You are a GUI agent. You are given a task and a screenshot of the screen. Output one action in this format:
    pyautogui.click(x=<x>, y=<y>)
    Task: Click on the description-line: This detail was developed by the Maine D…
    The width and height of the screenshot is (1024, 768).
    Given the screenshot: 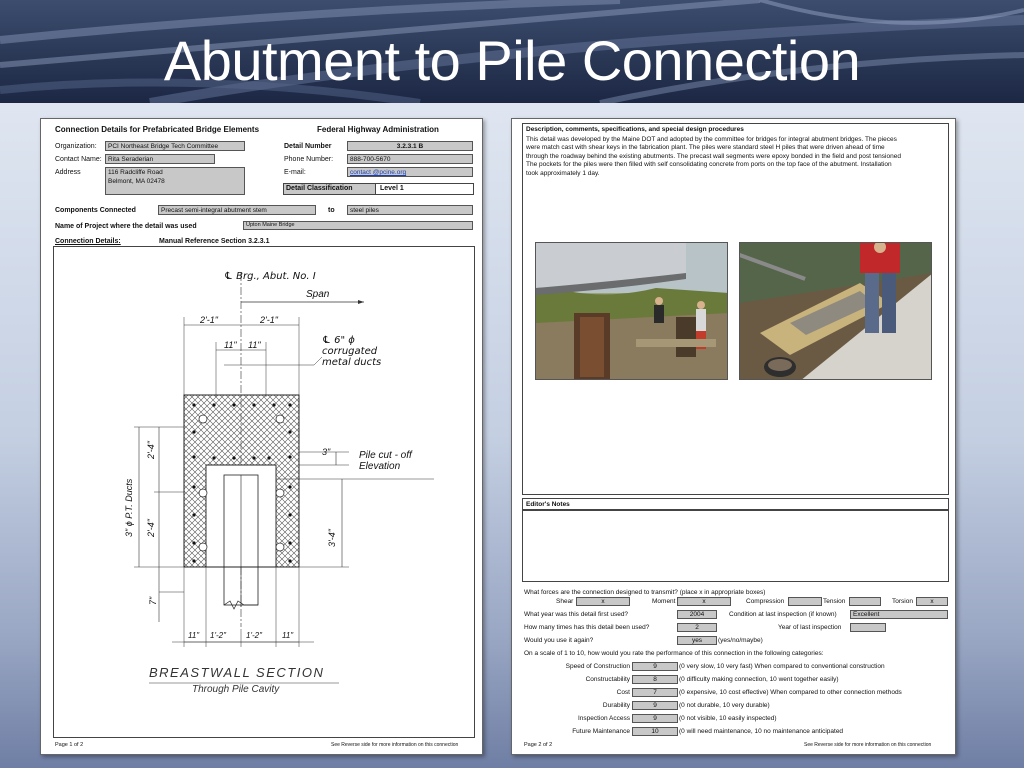 What is the action you would take?
    pyautogui.click(x=711, y=139)
    